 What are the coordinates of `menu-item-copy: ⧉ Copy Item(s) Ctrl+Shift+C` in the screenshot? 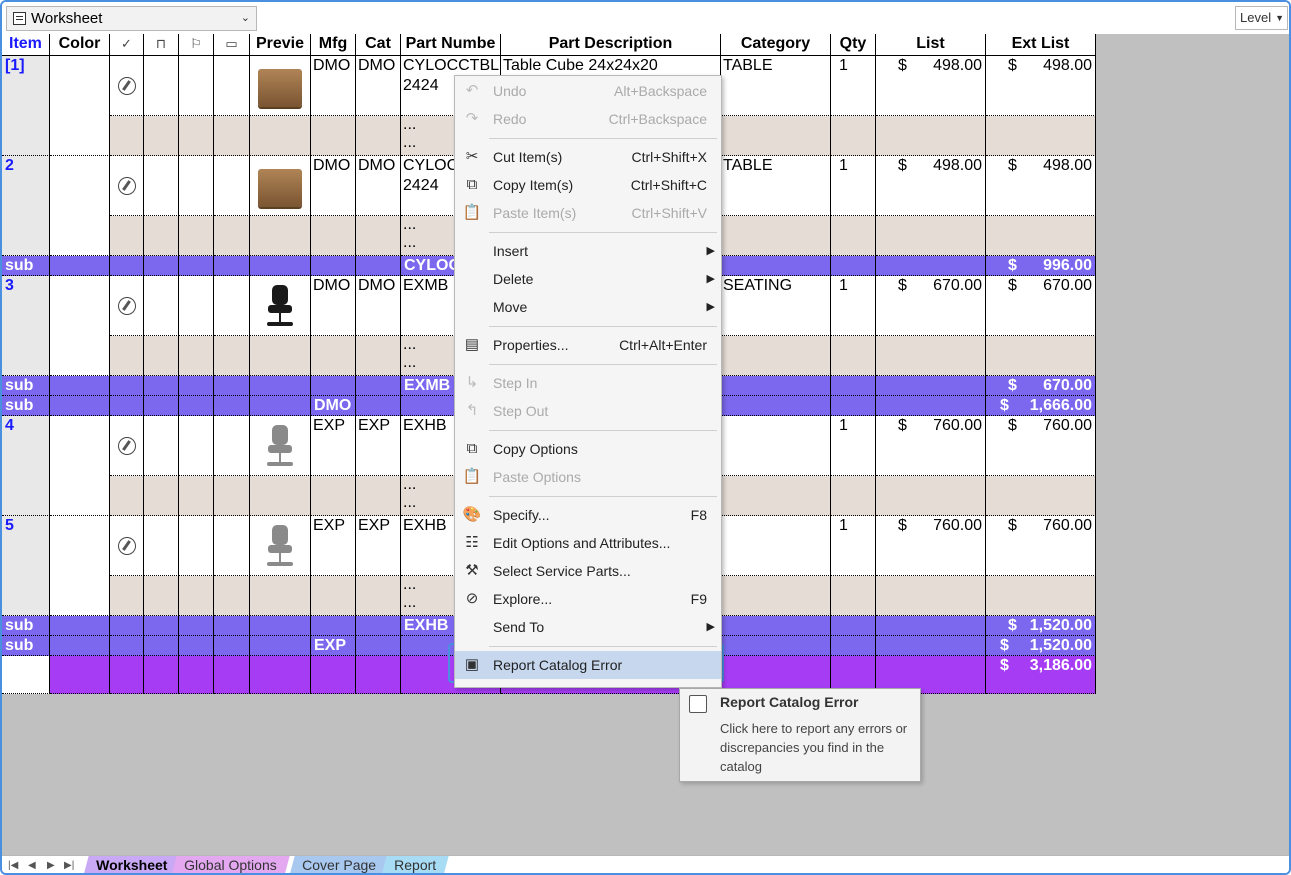 It's located at (588, 185).